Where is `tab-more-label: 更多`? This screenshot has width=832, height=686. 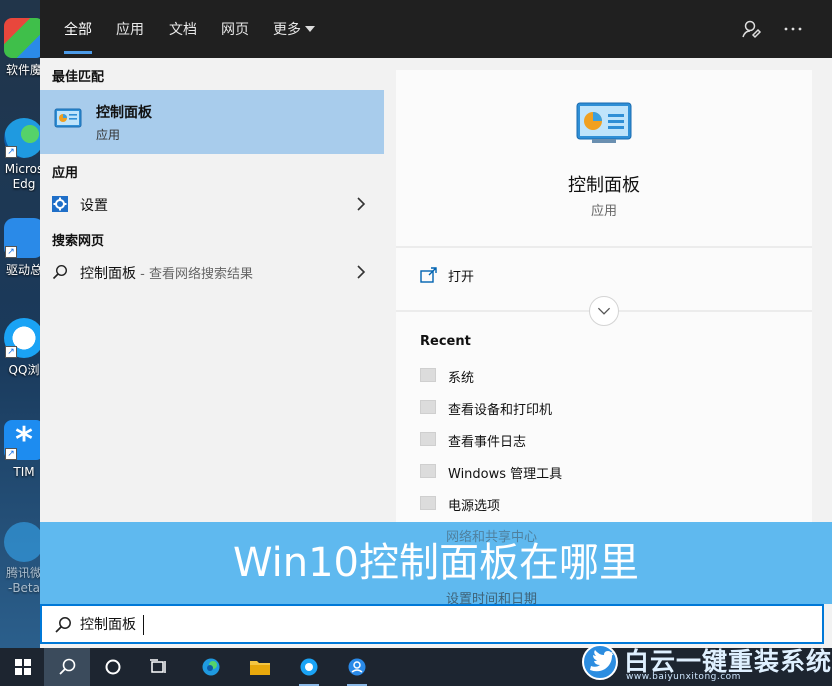
tab-more-label: 更多 is located at coordinates (287, 30).